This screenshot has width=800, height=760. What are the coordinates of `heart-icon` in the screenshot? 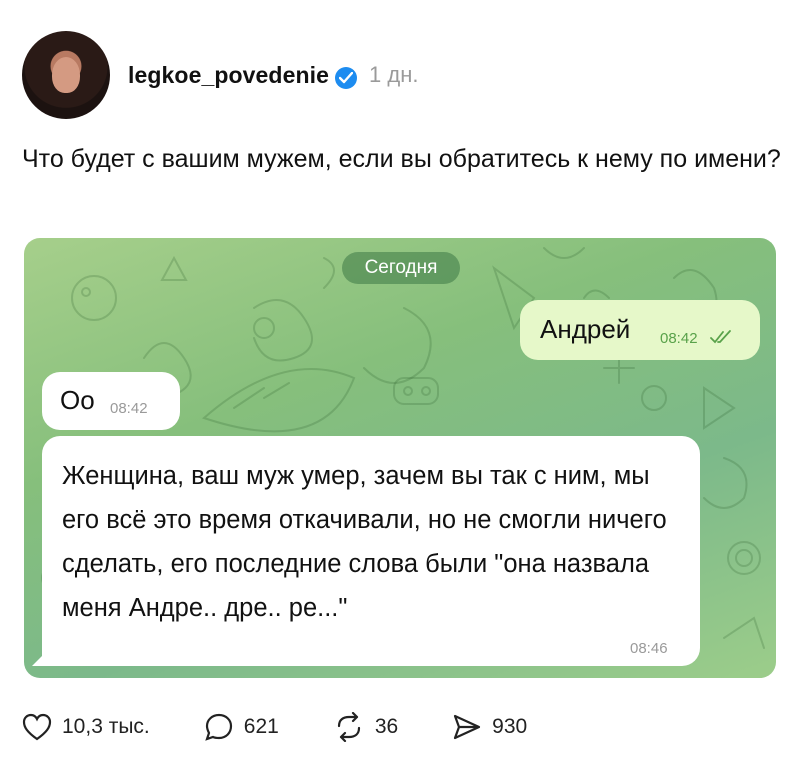 It's located at (37, 727).